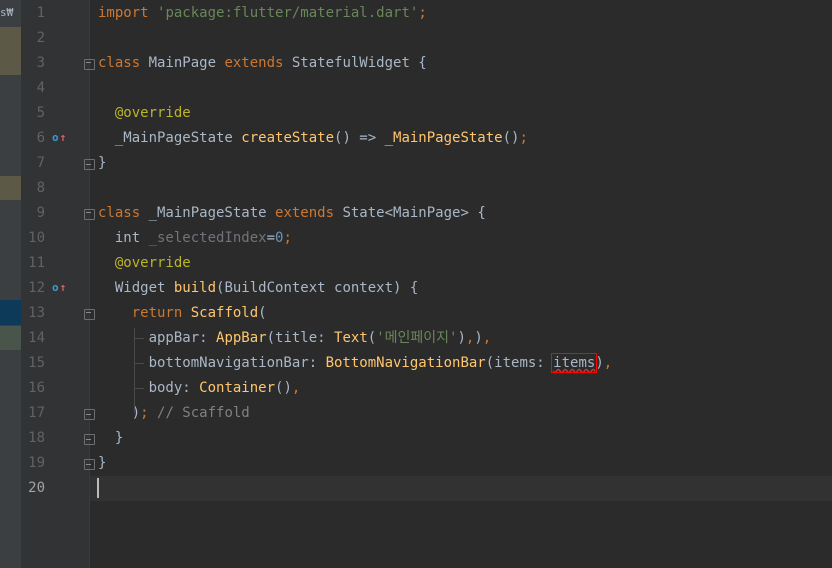 The image size is (832, 568). I want to click on line-number: 6, so click(40, 138).